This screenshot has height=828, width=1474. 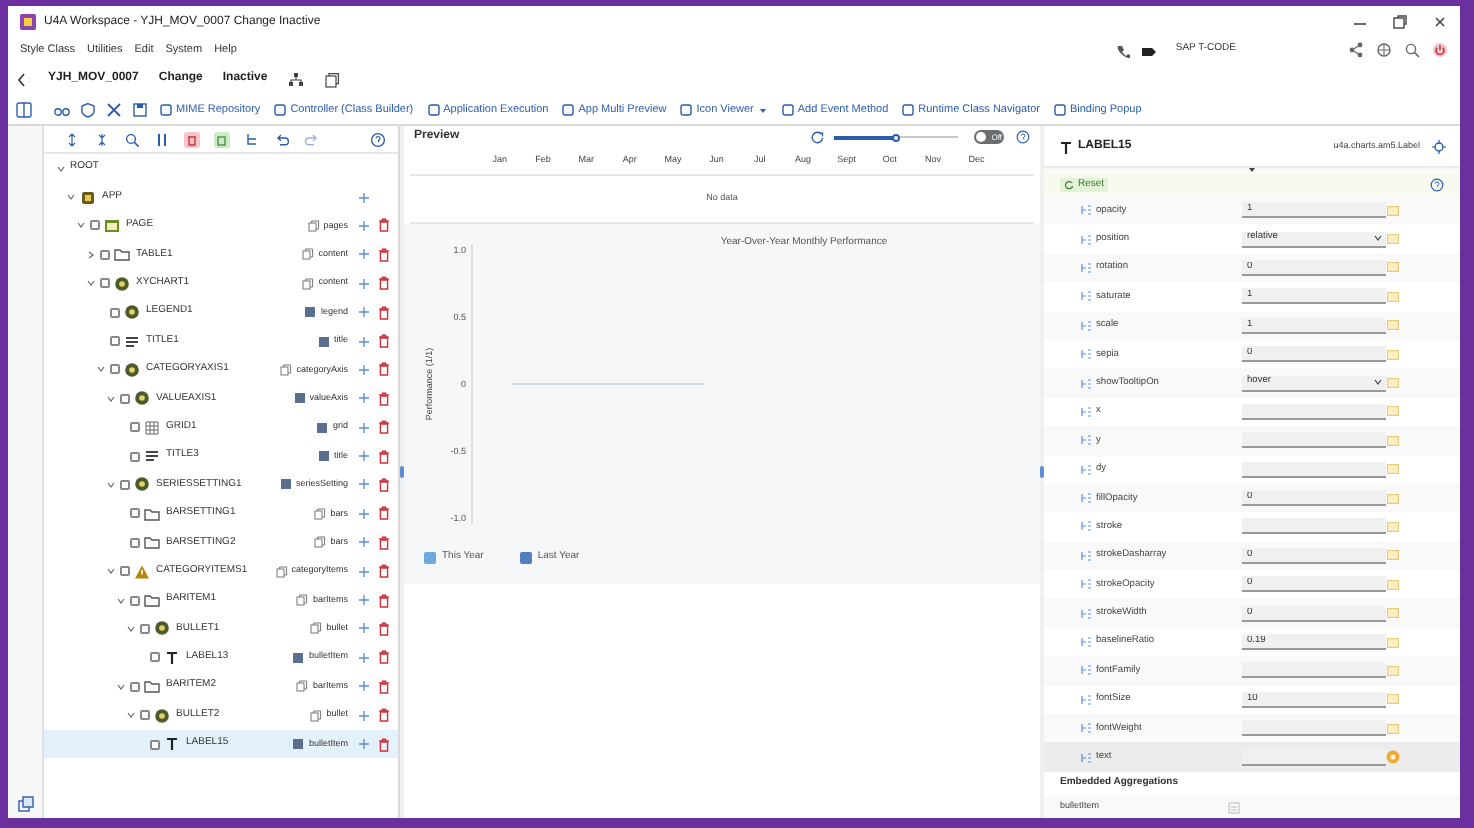 What do you see at coordinates (132, 341) in the screenshot?
I see `lines-icon` at bounding box center [132, 341].